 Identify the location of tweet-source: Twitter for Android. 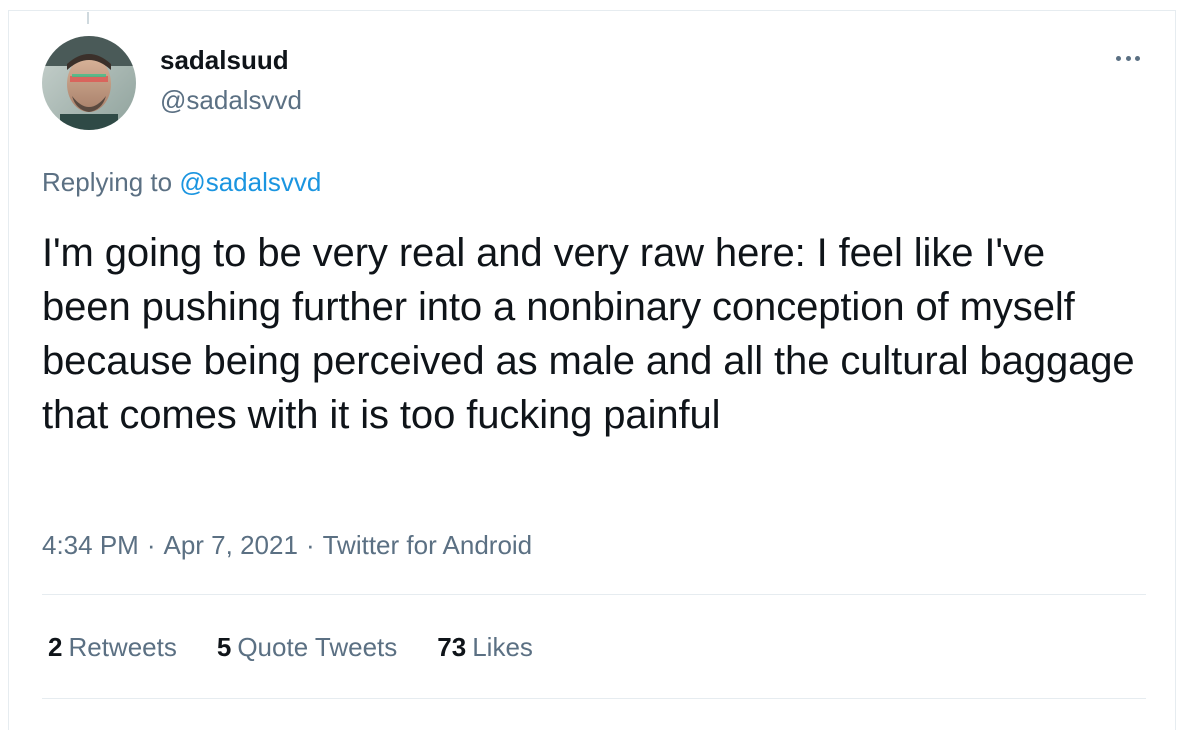
(428, 545).